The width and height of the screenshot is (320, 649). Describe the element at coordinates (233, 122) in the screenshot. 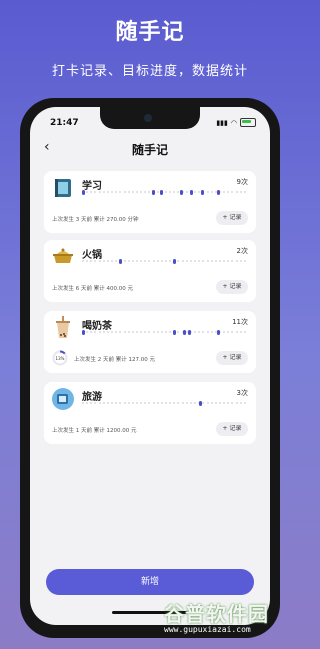

I see `wifi-icon: ◠` at that location.